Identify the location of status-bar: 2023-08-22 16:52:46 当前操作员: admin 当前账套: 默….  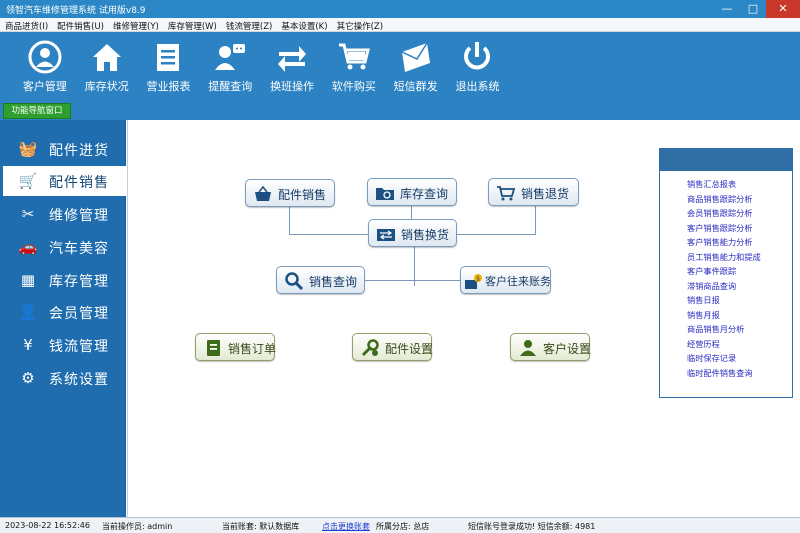
(400, 525).